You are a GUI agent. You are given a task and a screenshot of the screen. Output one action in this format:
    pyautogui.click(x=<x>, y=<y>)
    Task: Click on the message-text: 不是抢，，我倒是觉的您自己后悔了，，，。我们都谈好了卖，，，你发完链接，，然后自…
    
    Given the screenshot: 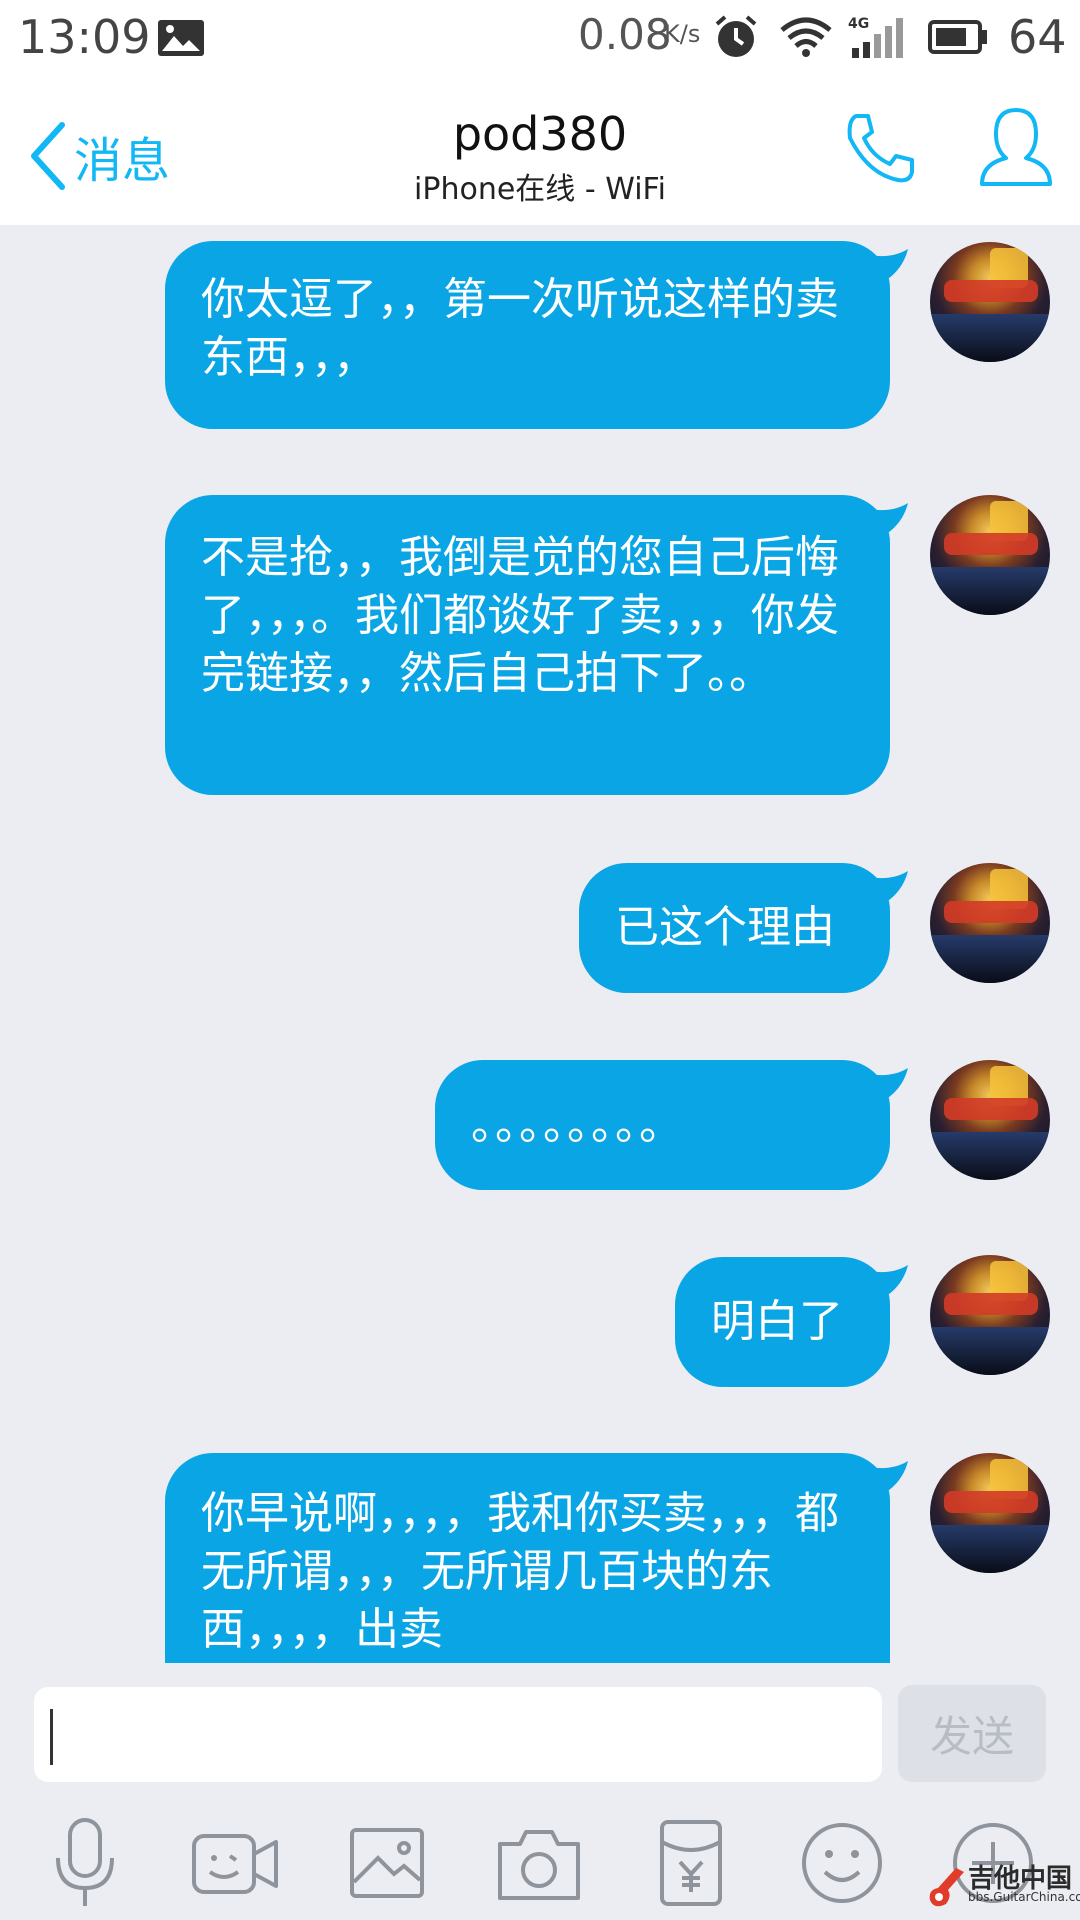 What is the action you would take?
    pyautogui.click(x=520, y=615)
    